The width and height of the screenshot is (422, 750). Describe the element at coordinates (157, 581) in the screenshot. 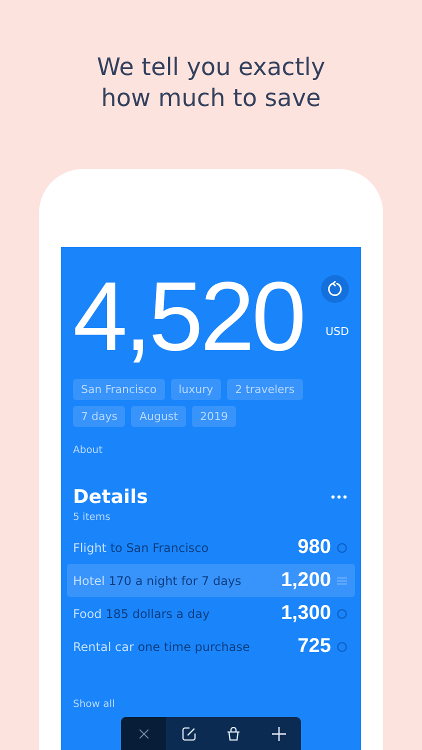

I see `expense-description: Hotel 170 a night for 7 days` at that location.